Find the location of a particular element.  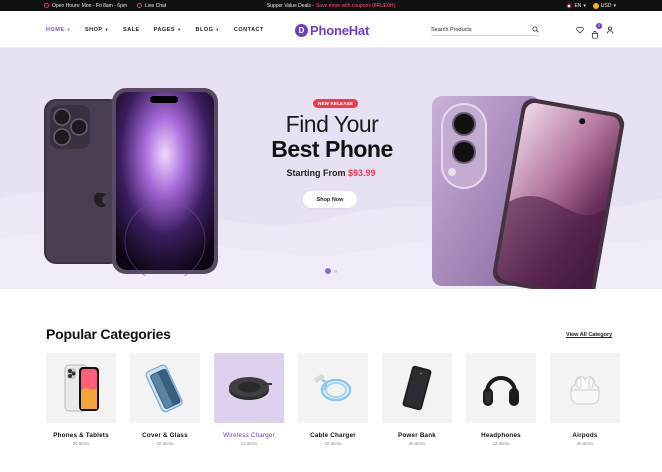

language-label: EN is located at coordinates (578, 5).